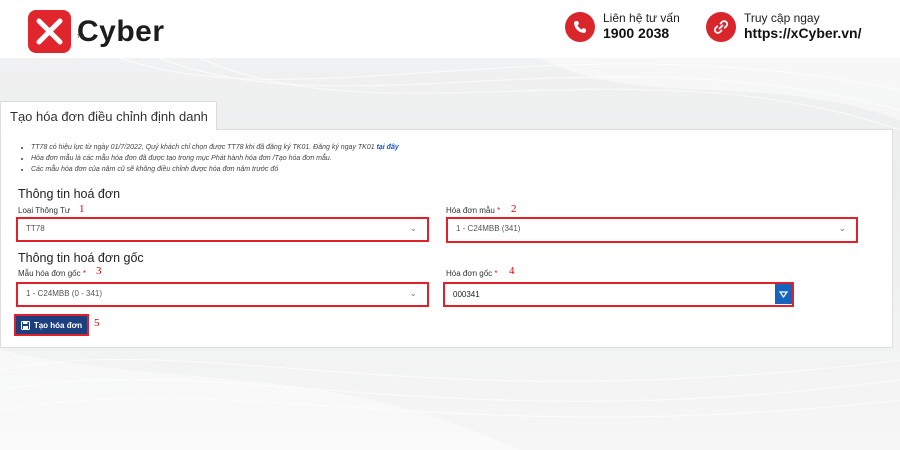 The height and width of the screenshot is (450, 900). What do you see at coordinates (108, 115) in the screenshot?
I see `tab-create-adjustment-invoice: Tạo hóa đơn điều chỉnh định danh` at bounding box center [108, 115].